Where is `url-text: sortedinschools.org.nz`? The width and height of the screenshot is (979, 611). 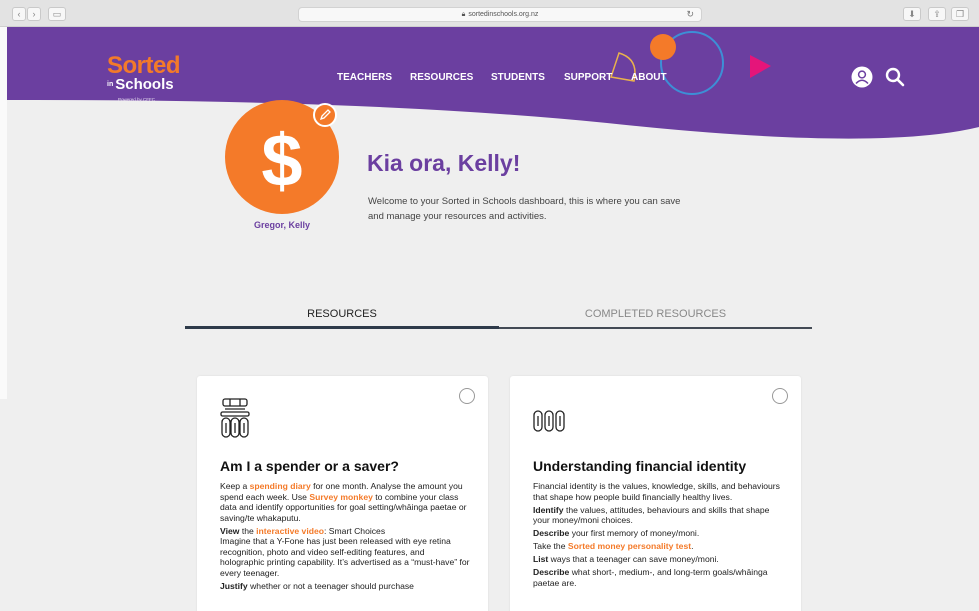 url-text: sortedinschools.org.nz is located at coordinates (503, 14).